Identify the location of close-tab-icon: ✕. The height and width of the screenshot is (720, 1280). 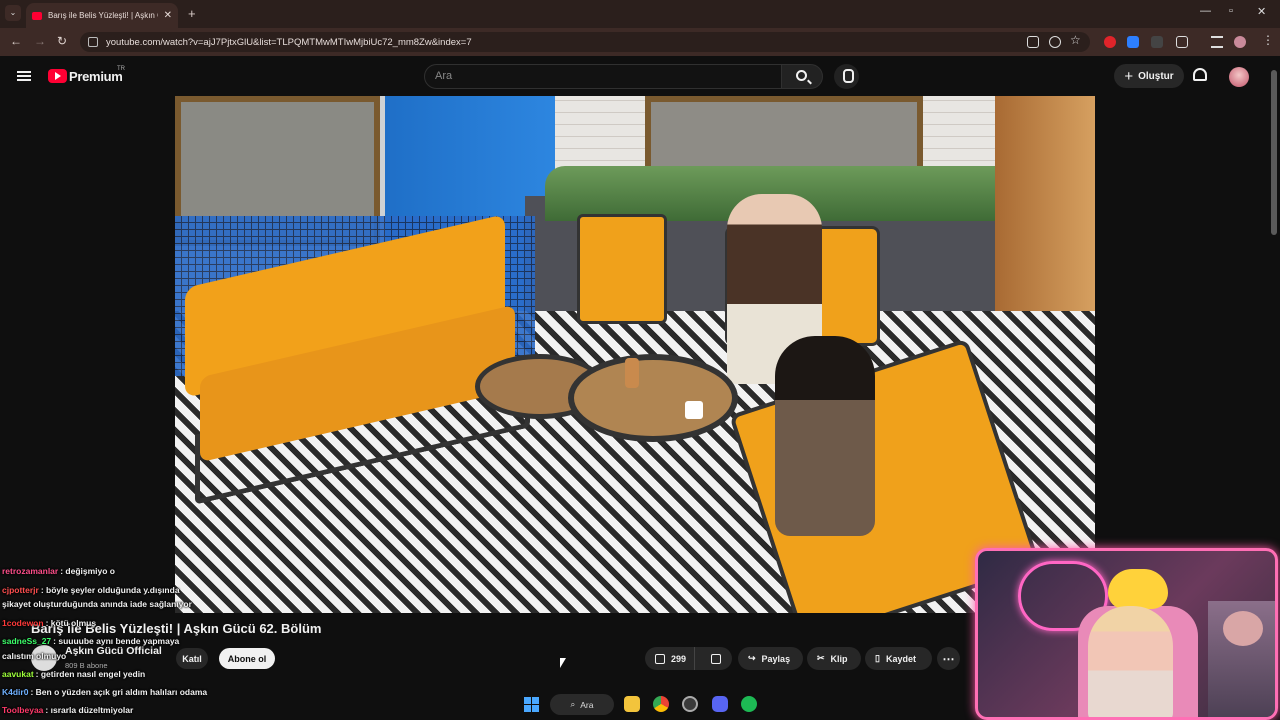
(168, 15).